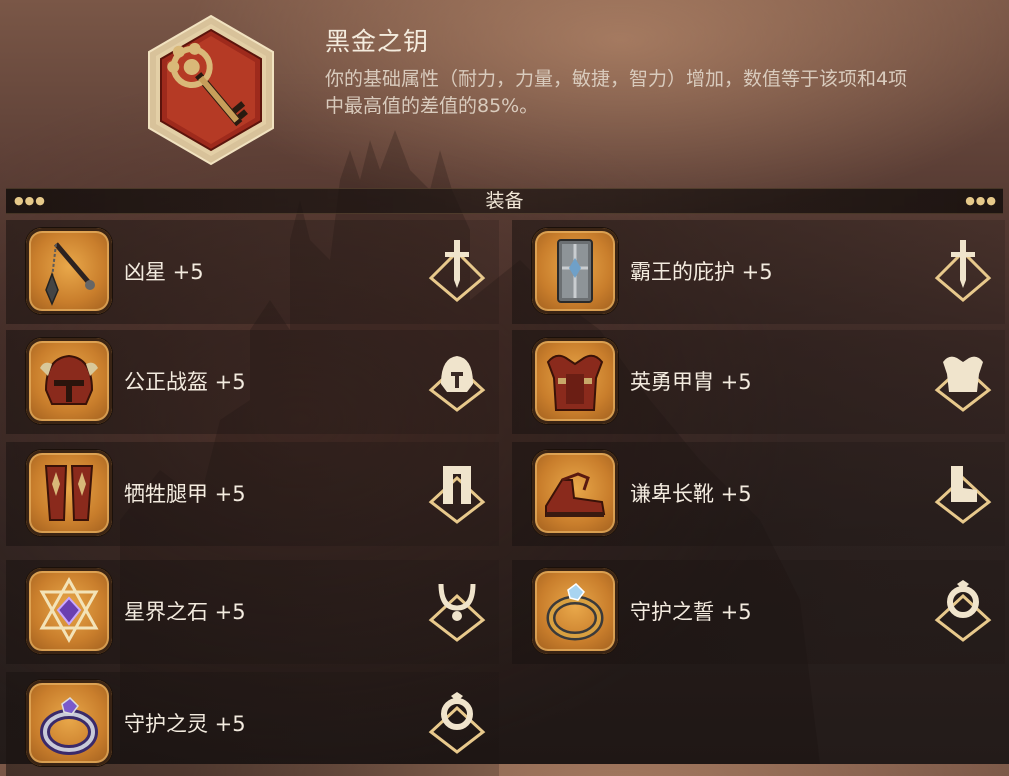 This screenshot has height=776, width=1009. Describe the element at coordinates (185, 382) in the screenshot. I see `equipment-label: 公正战盔 +5` at that location.